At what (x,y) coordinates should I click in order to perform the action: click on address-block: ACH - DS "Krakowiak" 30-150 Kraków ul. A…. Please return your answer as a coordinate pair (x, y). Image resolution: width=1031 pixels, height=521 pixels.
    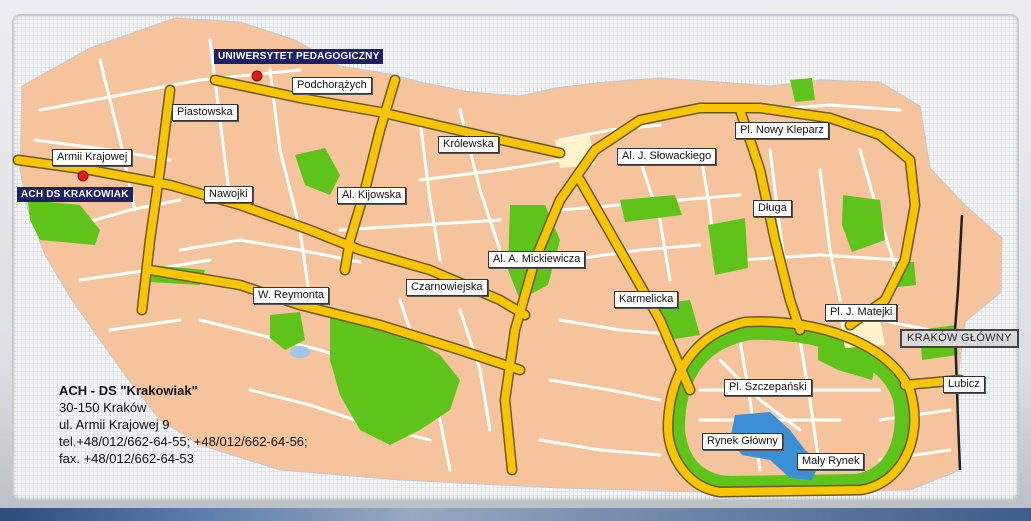
    Looking at the image, I should click on (183, 424).